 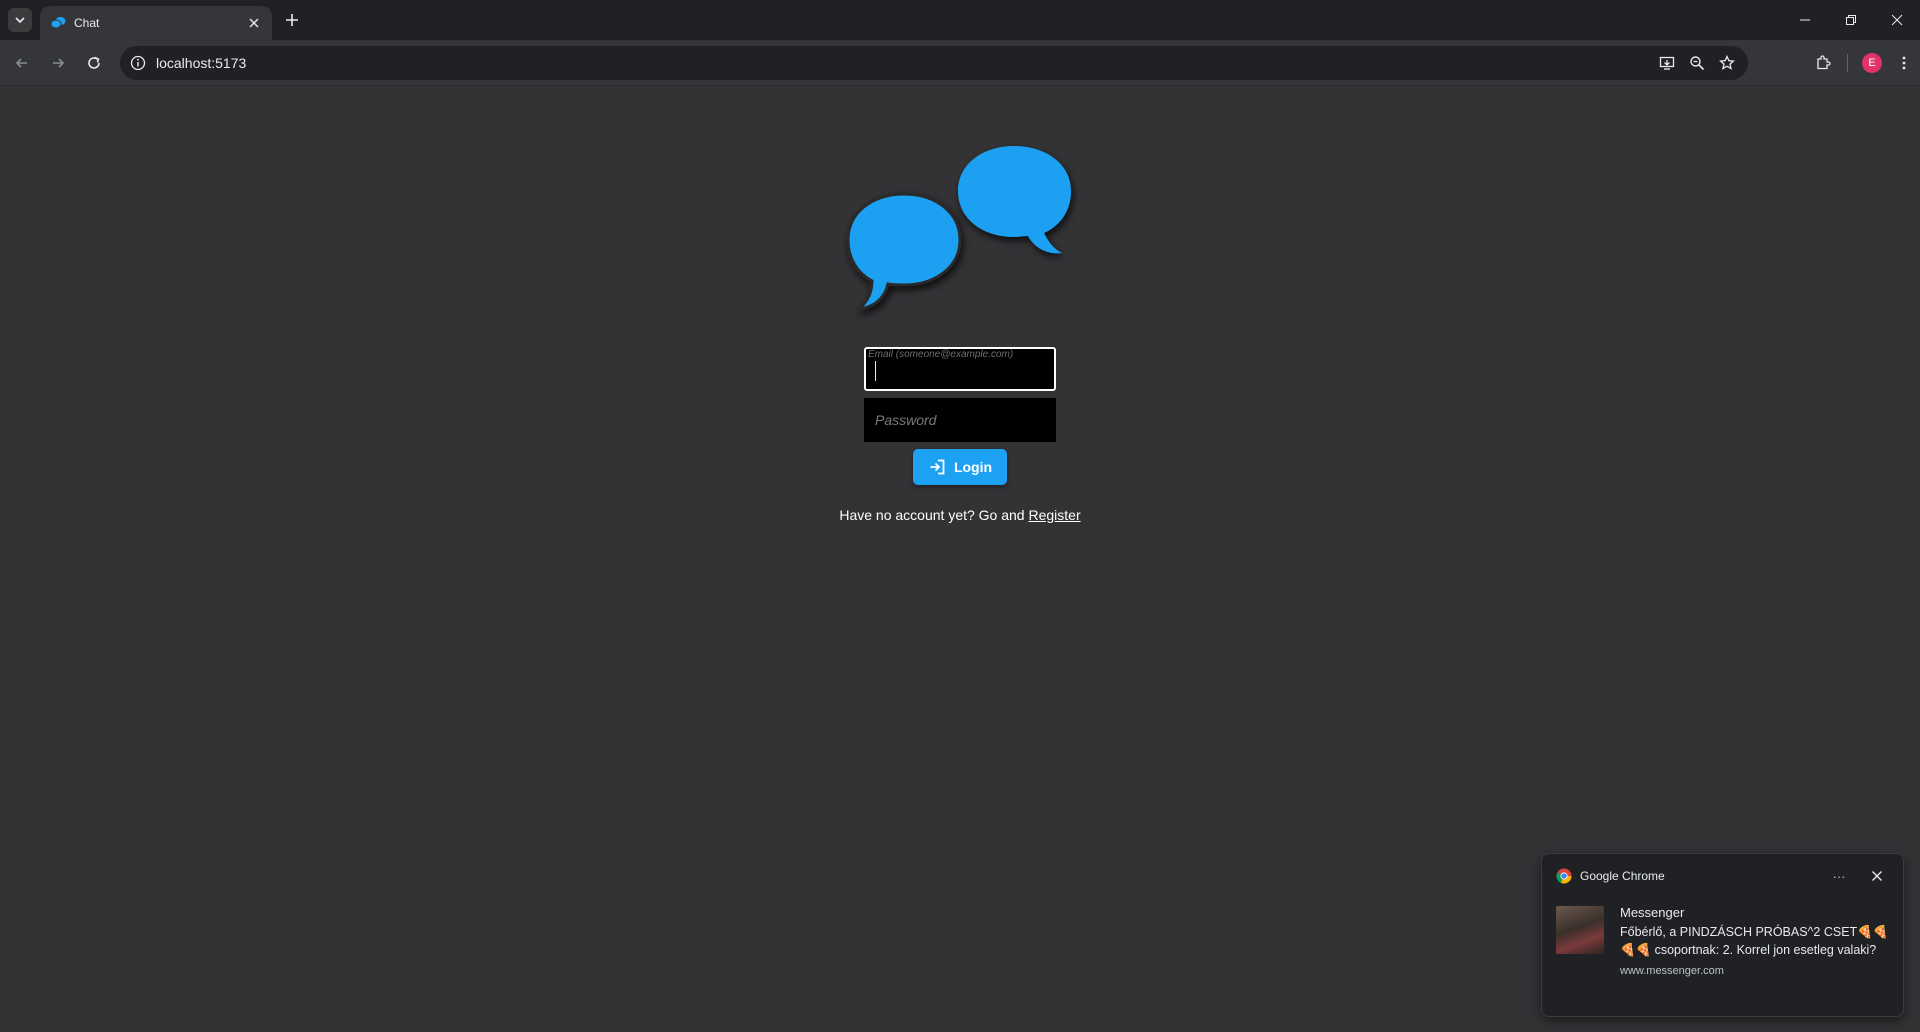 What do you see at coordinates (934, 63) in the screenshot?
I see `address-bar: localhost:5173` at bounding box center [934, 63].